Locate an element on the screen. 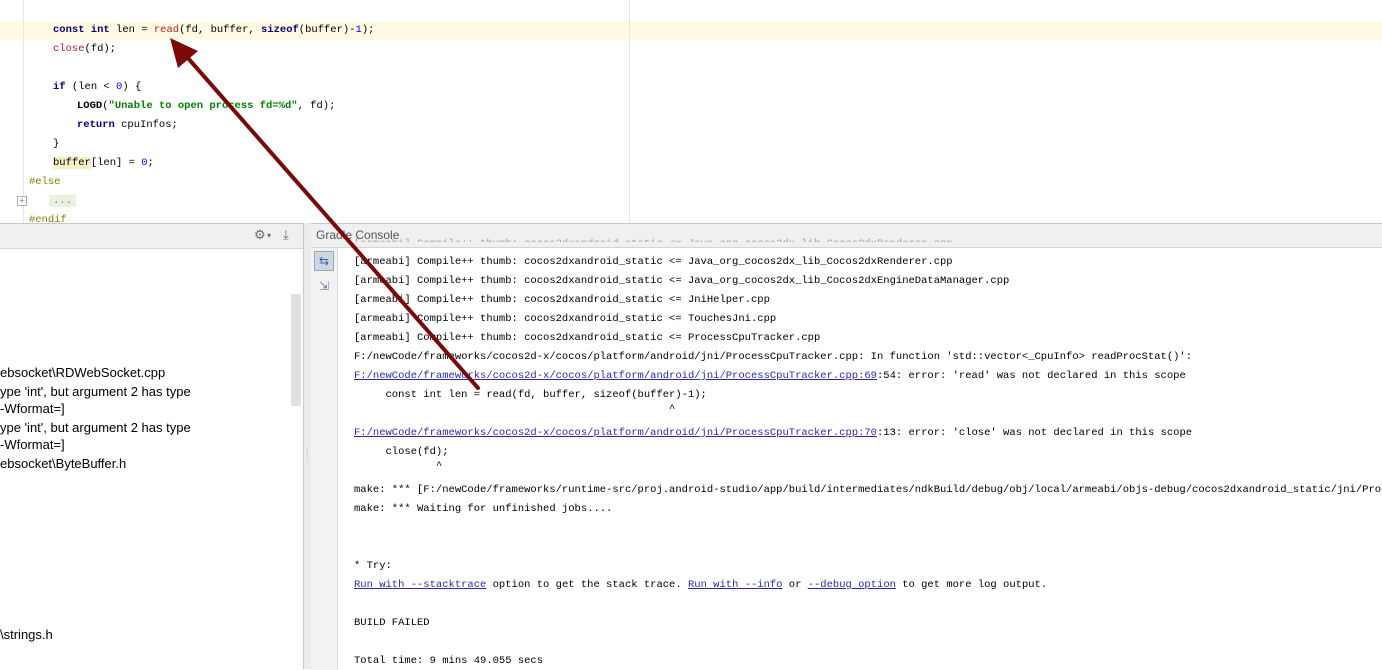 The image size is (1382, 670). toggle-view-icon: ⇆ is located at coordinates (324, 261).